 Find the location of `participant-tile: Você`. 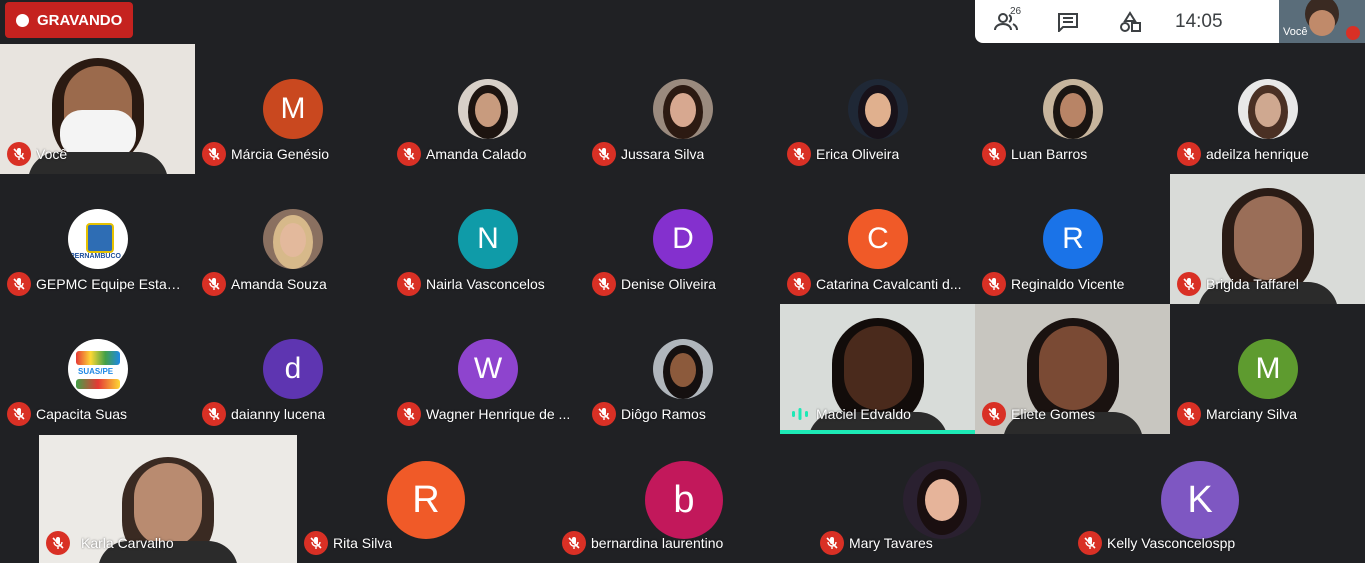

participant-tile: Você is located at coordinates (97, 109).